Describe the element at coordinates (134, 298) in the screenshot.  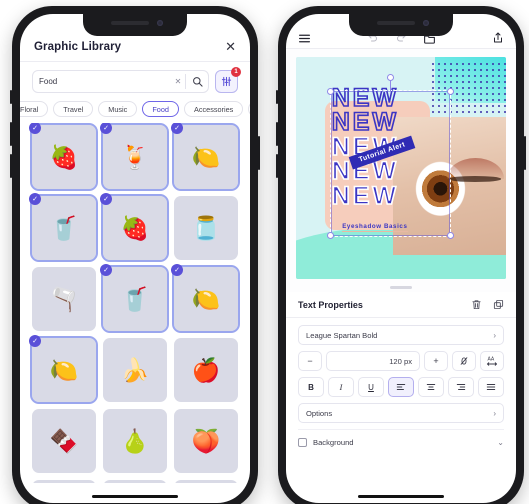
I see `graphic-cell-lemonade-straw-glass: 🥤 ✓` at that location.